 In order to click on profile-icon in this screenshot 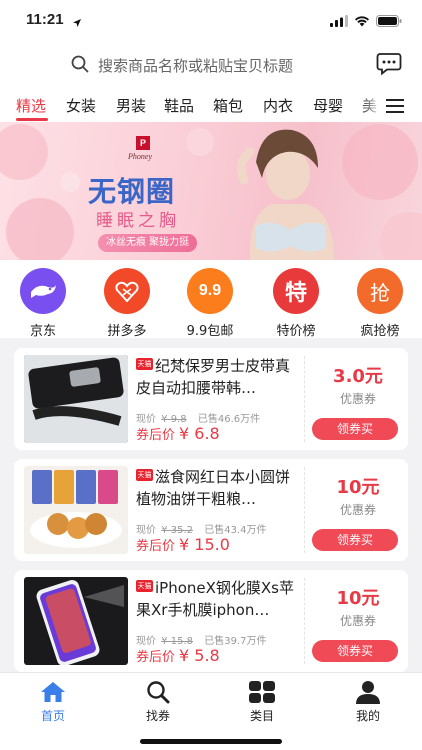, I will do `click(368, 692)`.